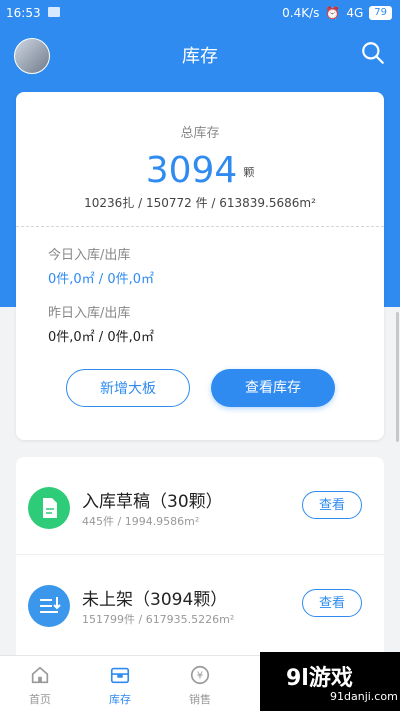 Image resolution: width=400 pixels, height=712 pixels. I want to click on yesterday-value: 0件,0㎡ / 0件,0㎡, so click(101, 337).